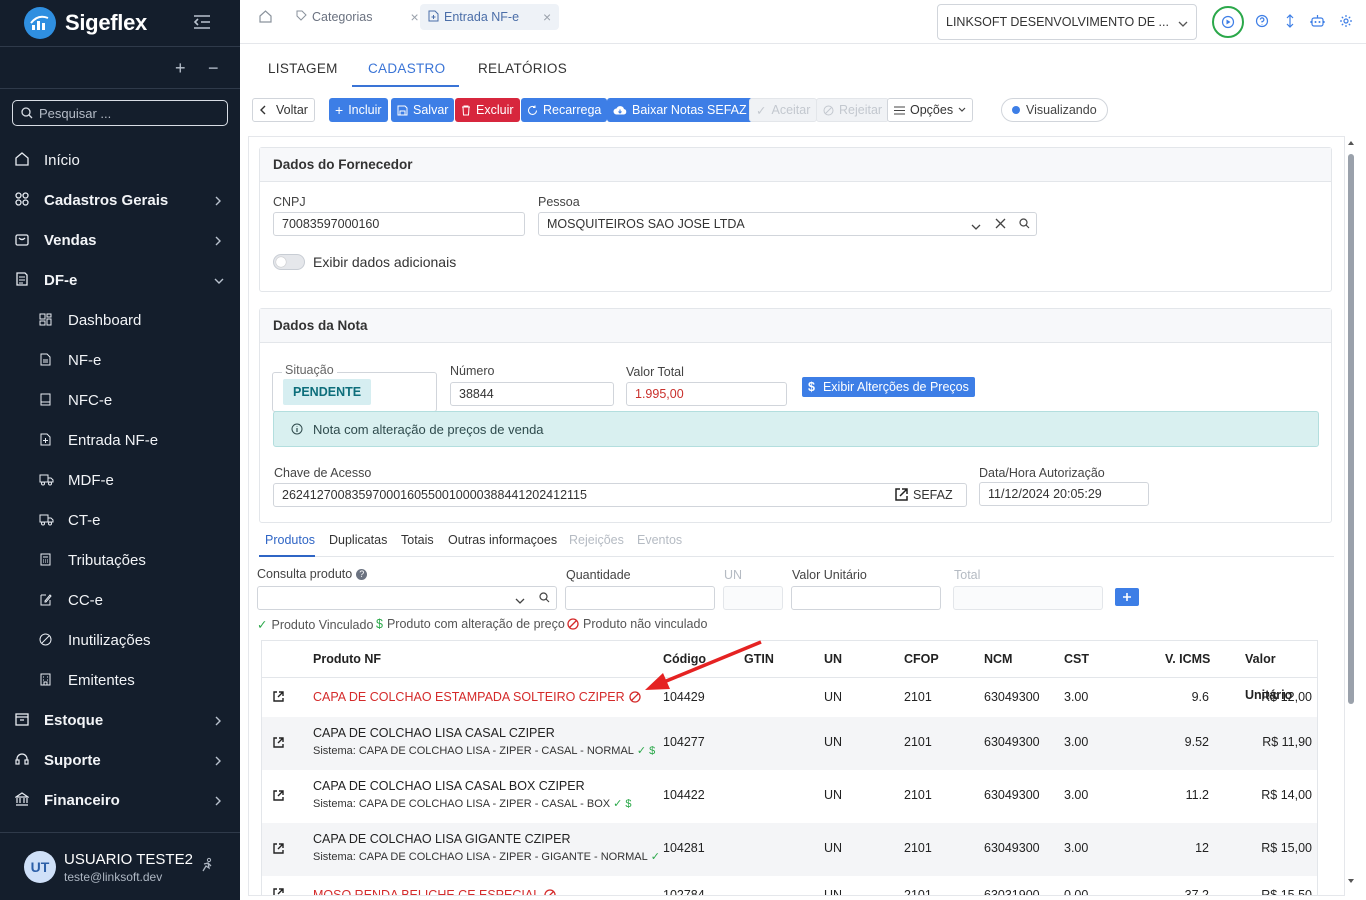 Image resolution: width=1366 pixels, height=900 pixels. What do you see at coordinates (120, 160) in the screenshot?
I see `sidebar-item-inicio: Início` at bounding box center [120, 160].